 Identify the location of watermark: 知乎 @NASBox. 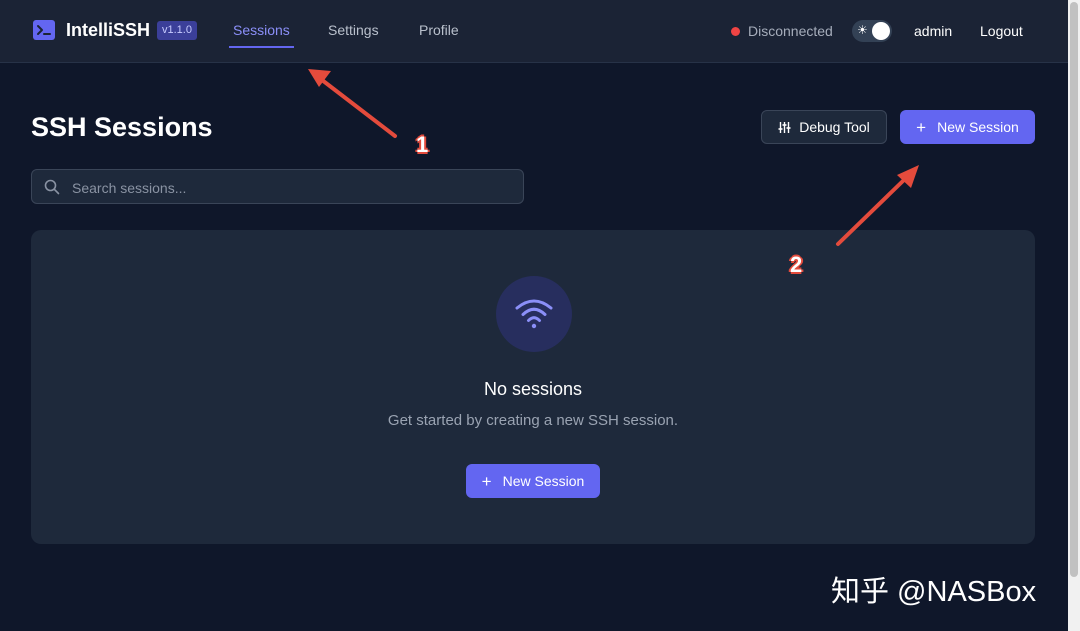
(934, 592).